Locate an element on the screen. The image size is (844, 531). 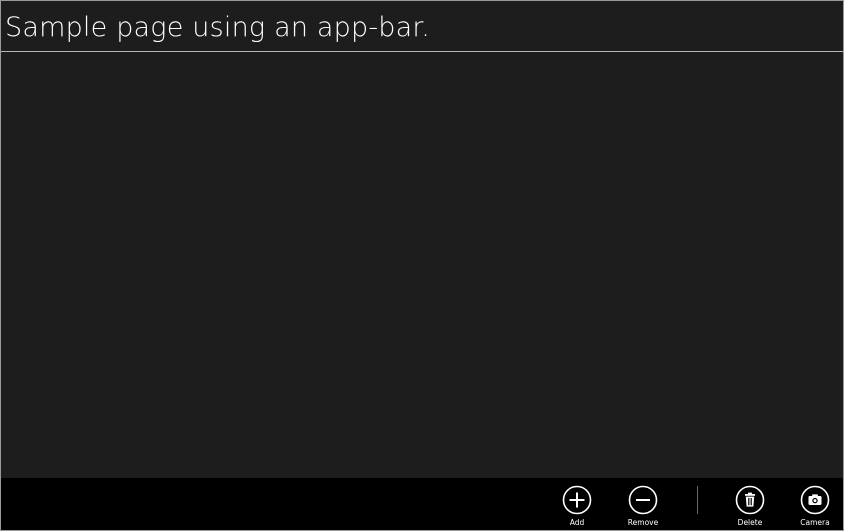
add-icon is located at coordinates (577, 500).